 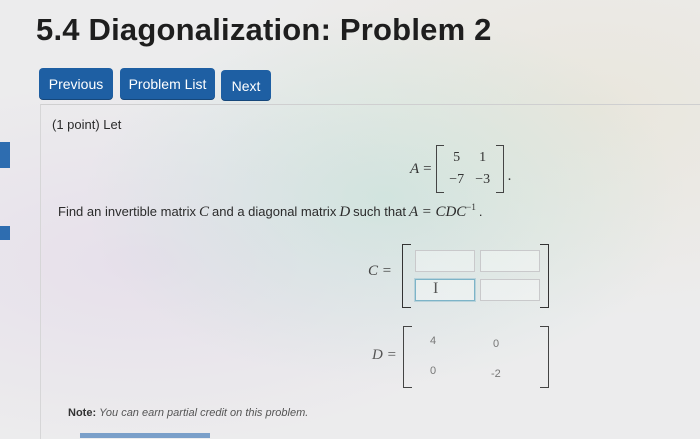 I want to click on matrix-d-var: D, so click(x=345, y=212).